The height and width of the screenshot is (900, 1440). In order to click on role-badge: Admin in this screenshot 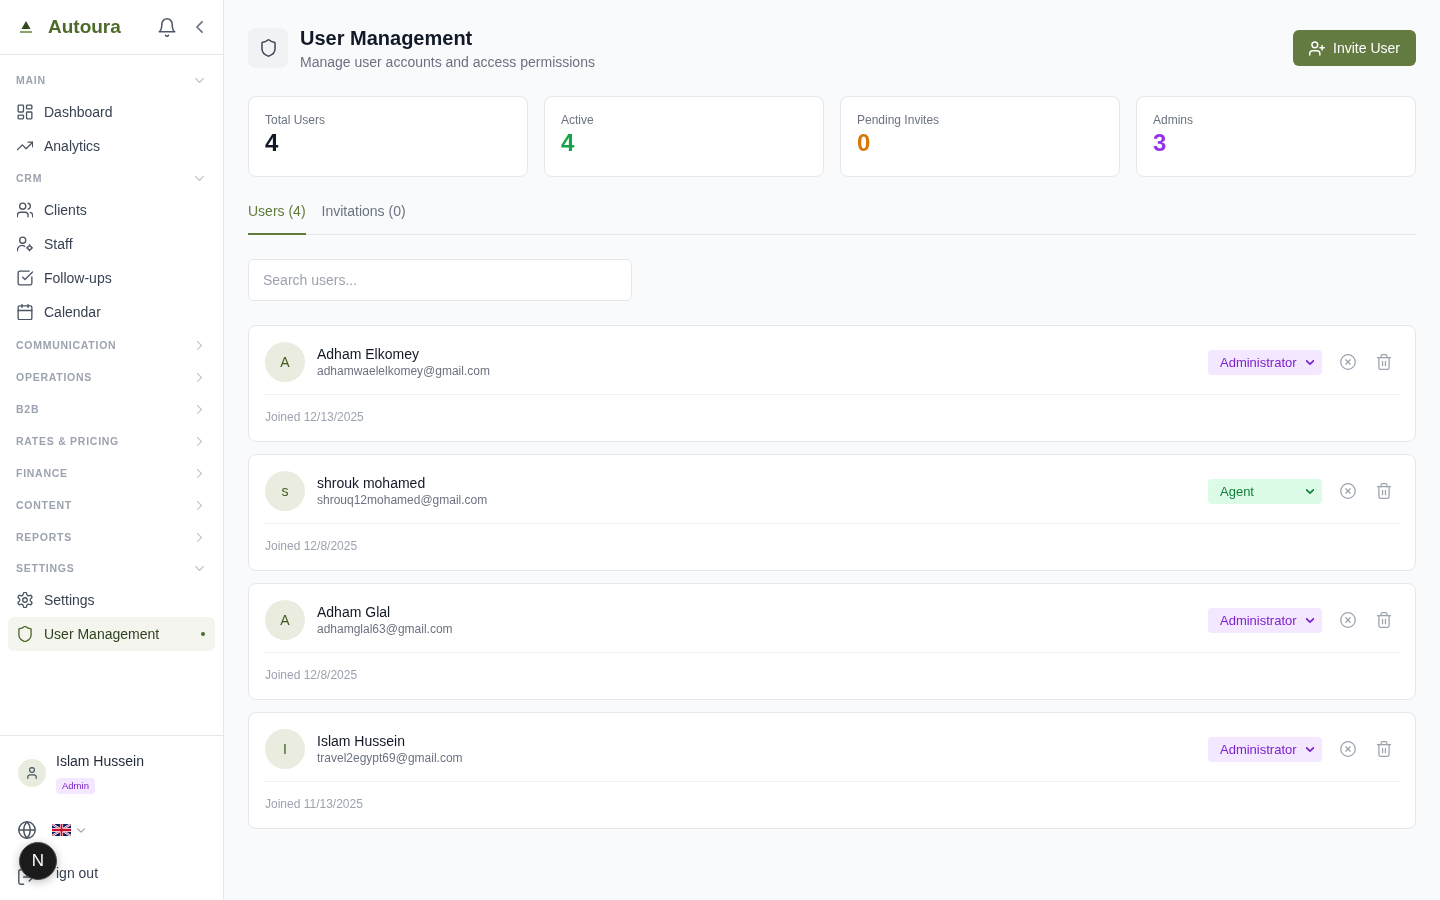, I will do `click(75, 786)`.